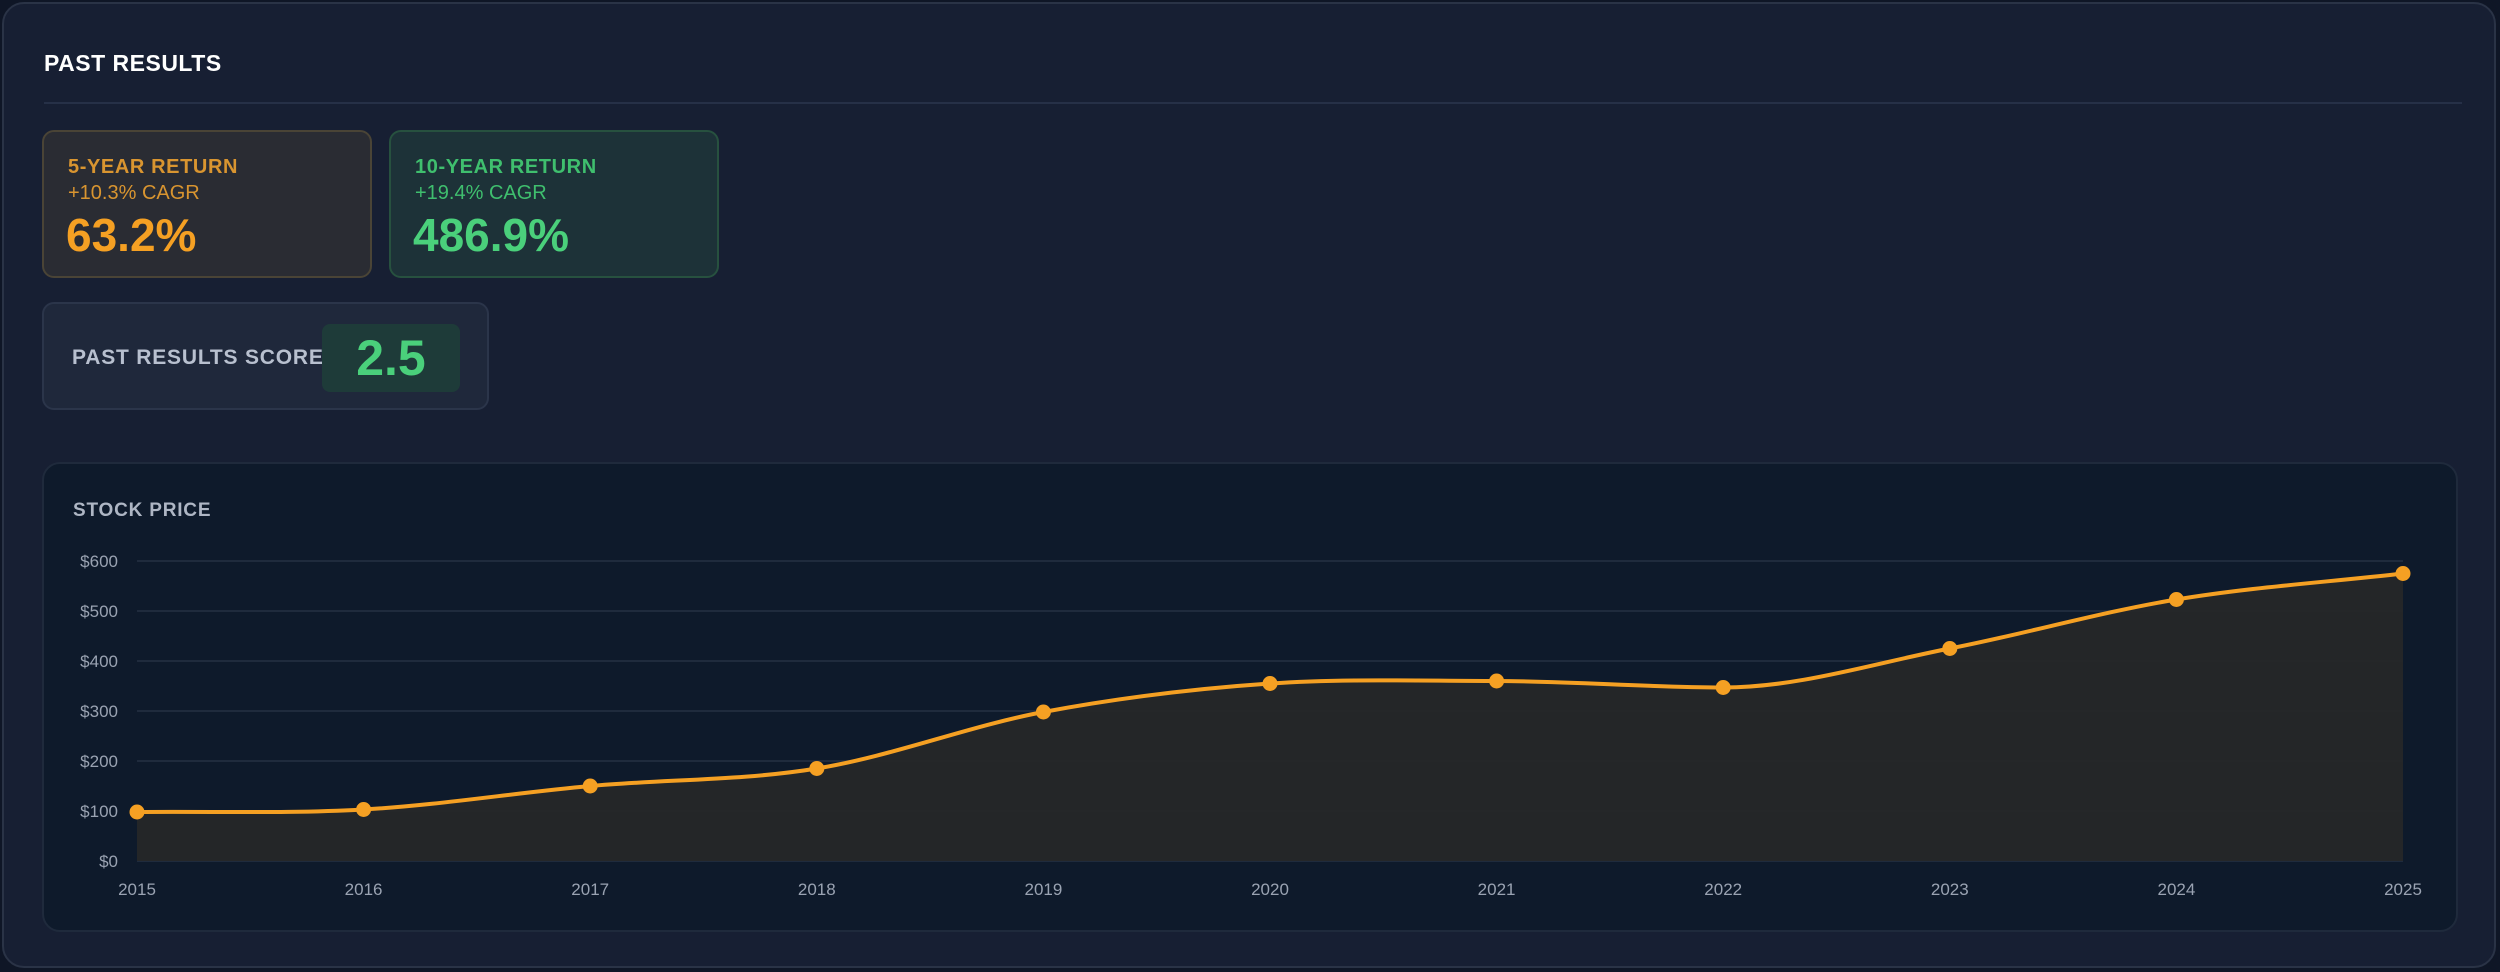 The height and width of the screenshot is (972, 2500). I want to click on y-tick-label: $0, so click(108, 861).